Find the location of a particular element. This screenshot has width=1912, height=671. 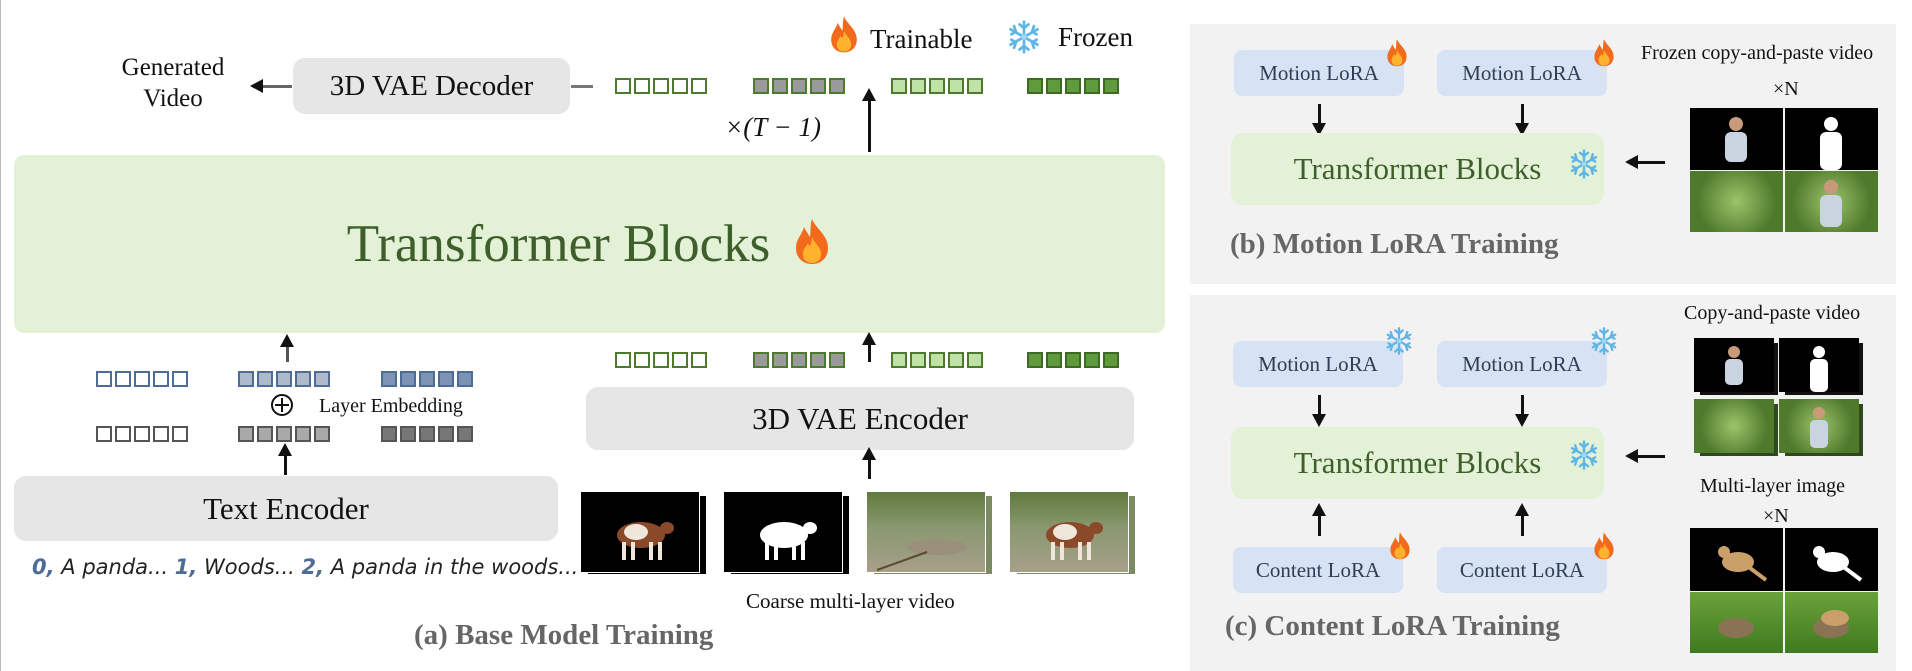

video-to-transformer-arrow is located at coordinates (869, 347).